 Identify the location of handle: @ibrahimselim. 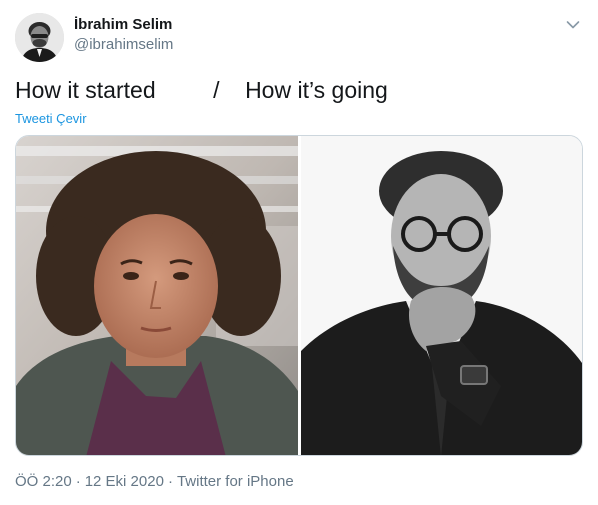
(123, 45).